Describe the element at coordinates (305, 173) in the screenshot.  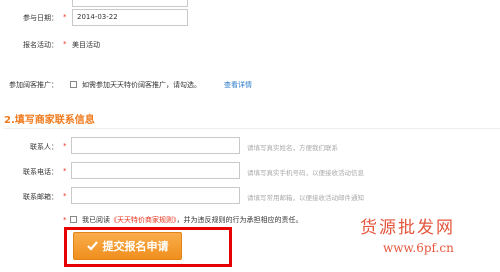
I see `contact-phone-hint: 请填写真实手机号码，以便接收活动信息` at that location.